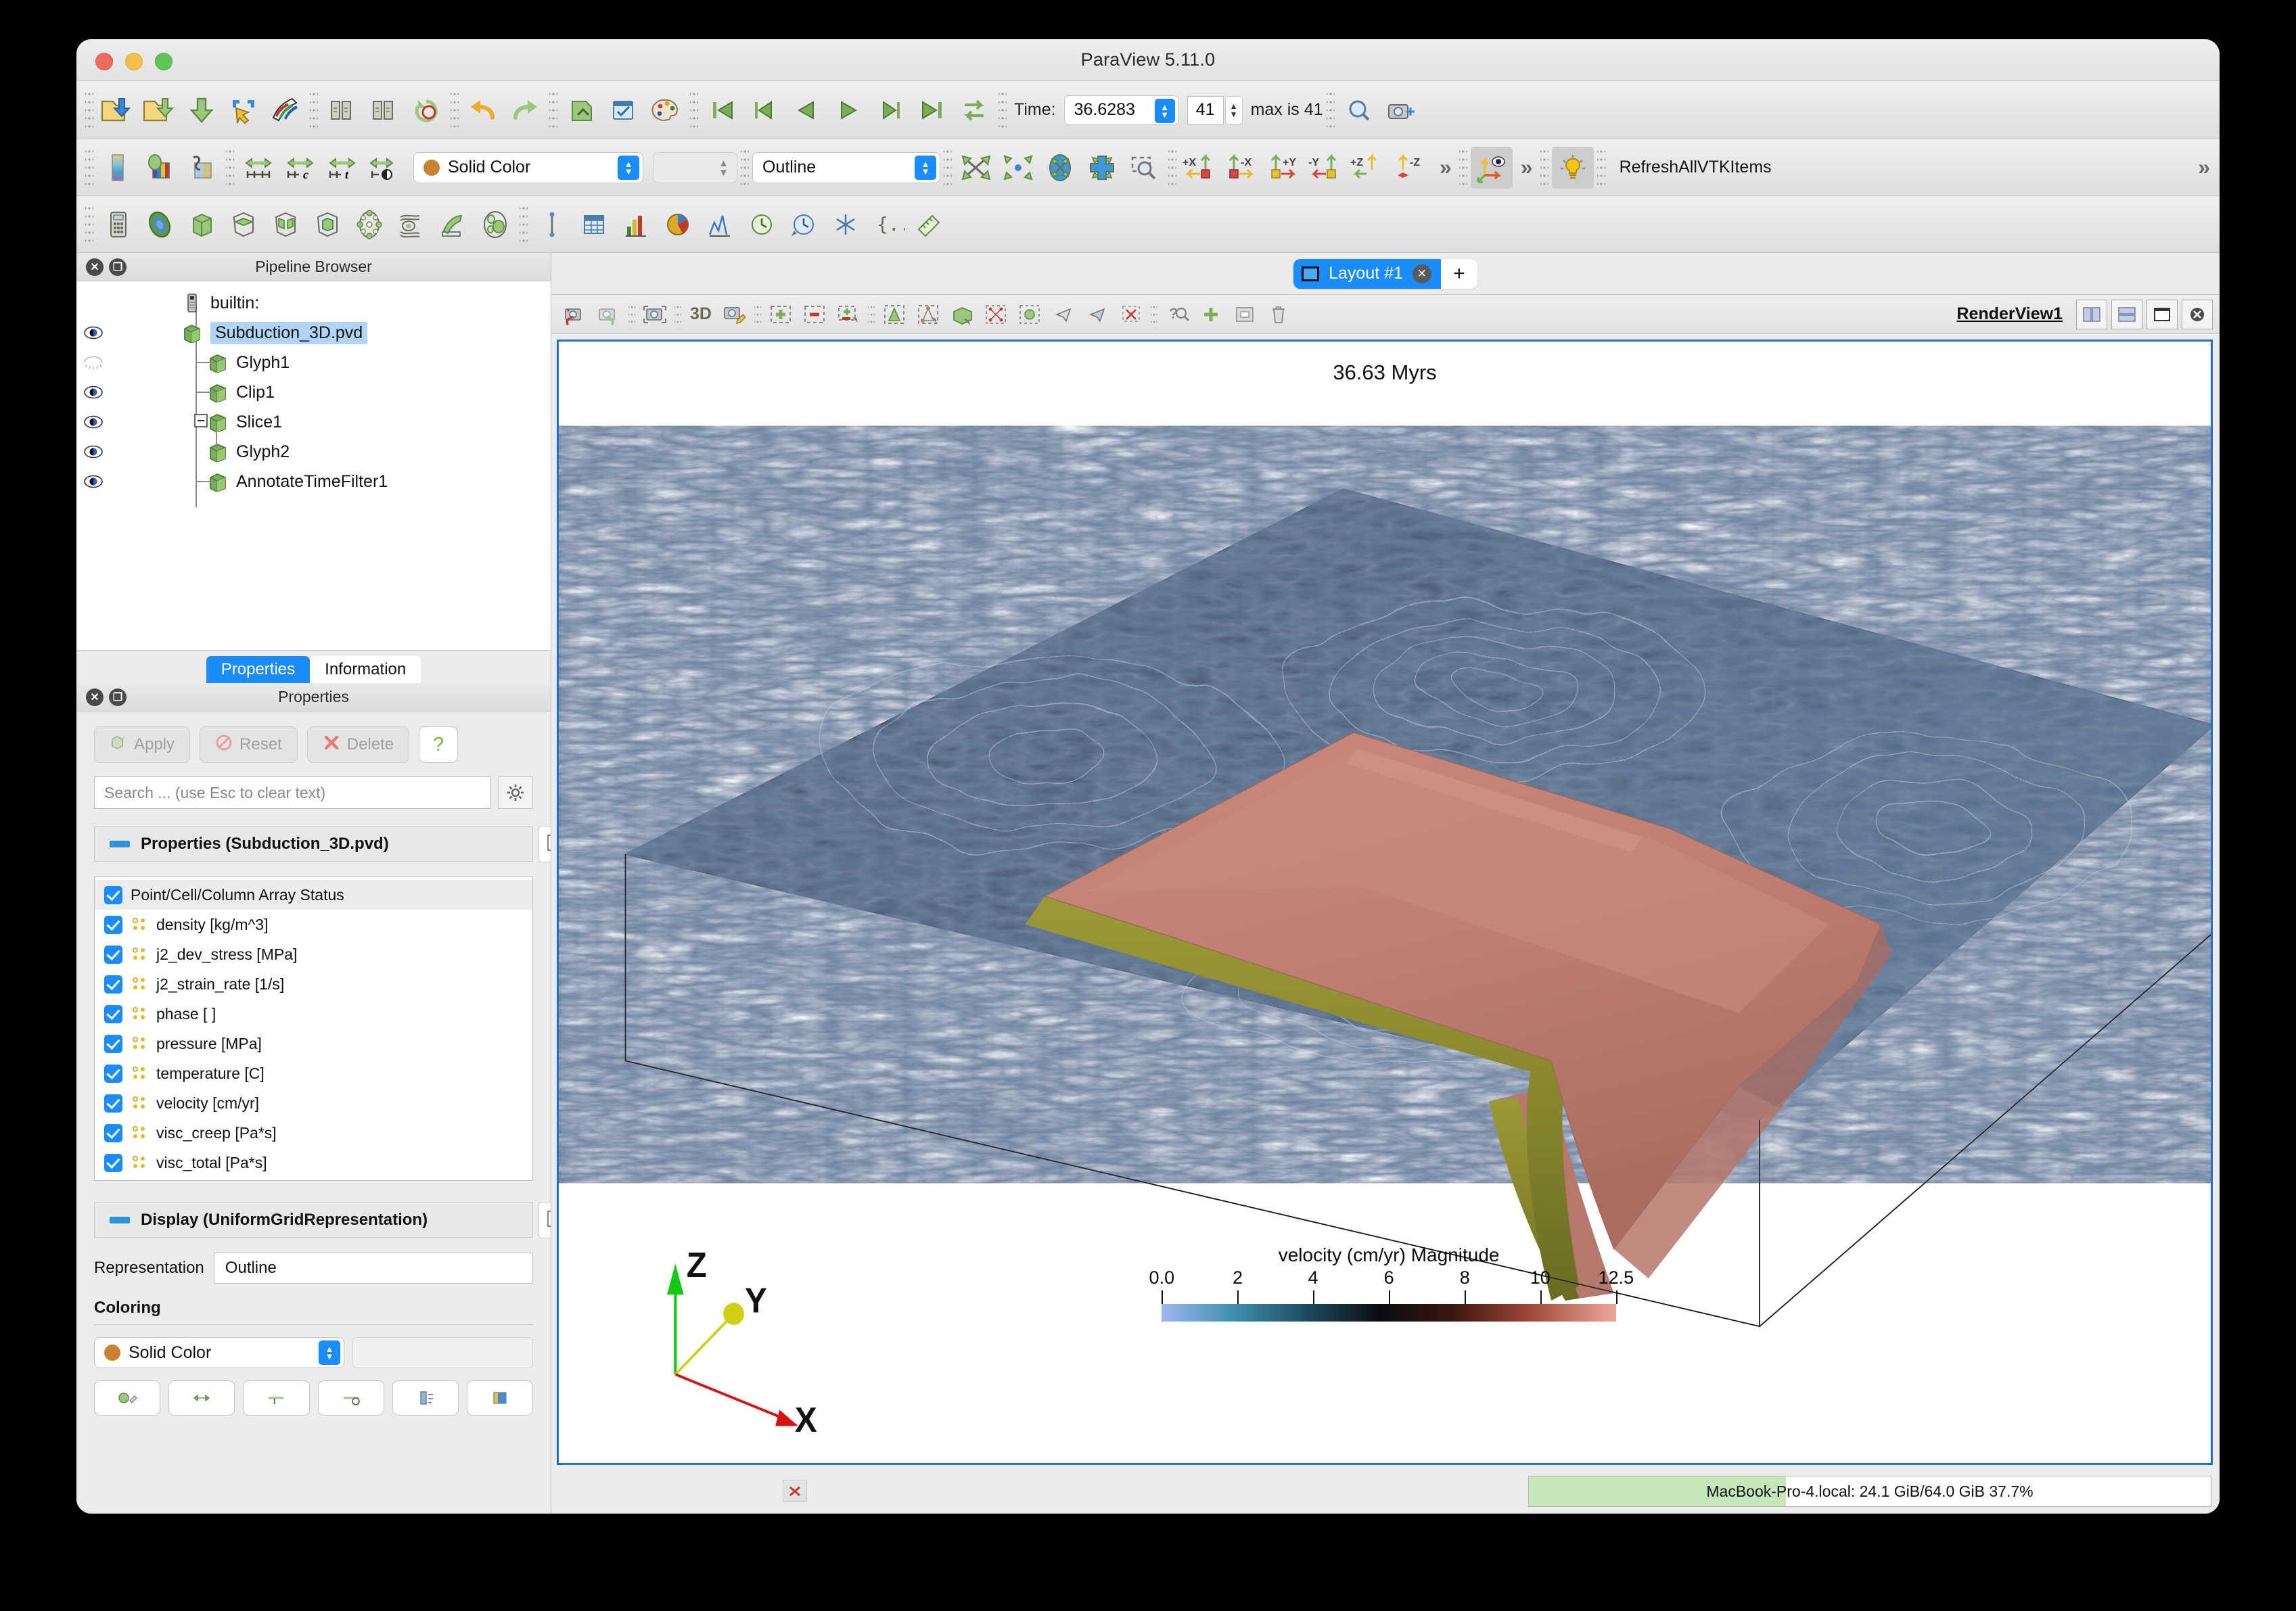 This screenshot has height=1611, width=2296. What do you see at coordinates (1278, 314) in the screenshot?
I see `trash-icon` at bounding box center [1278, 314].